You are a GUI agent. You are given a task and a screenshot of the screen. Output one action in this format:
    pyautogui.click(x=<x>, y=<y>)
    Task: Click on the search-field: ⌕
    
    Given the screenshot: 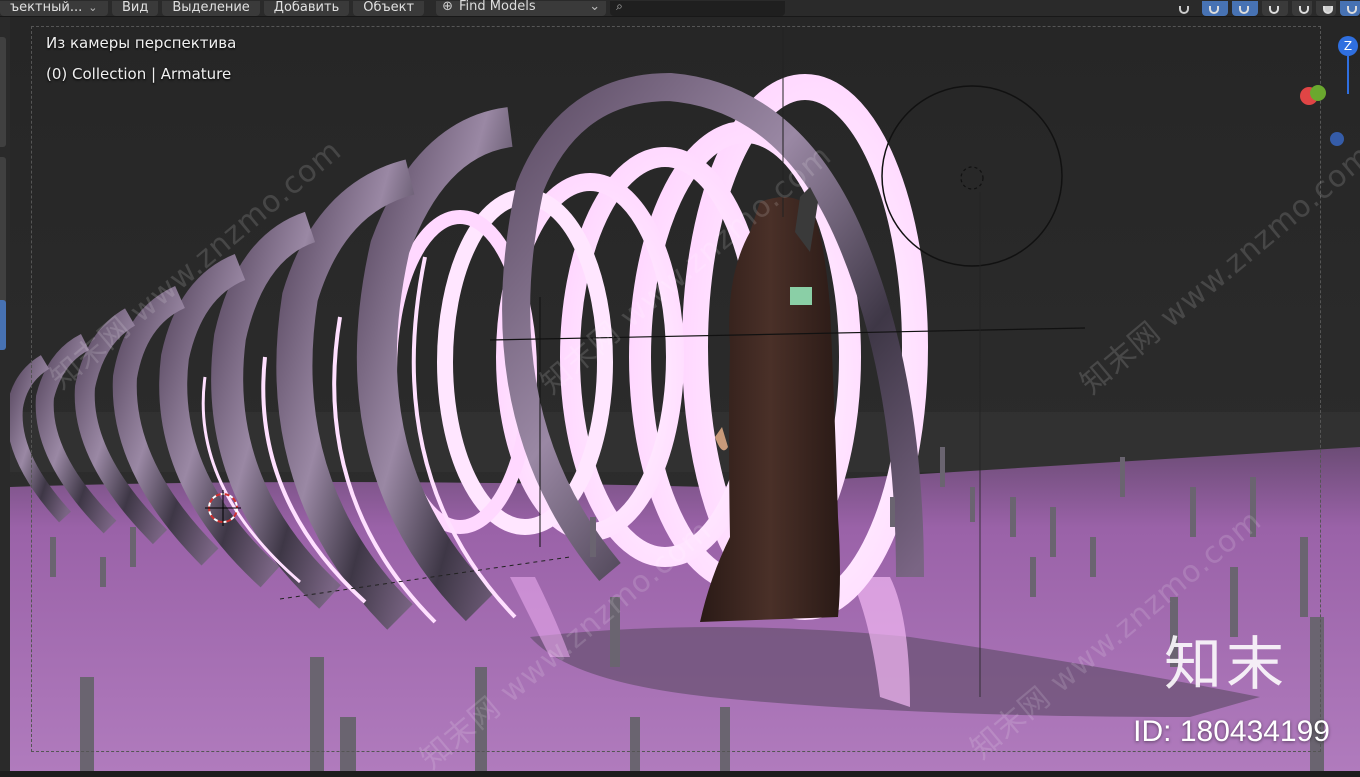 What is the action you would take?
    pyautogui.click(x=698, y=8)
    